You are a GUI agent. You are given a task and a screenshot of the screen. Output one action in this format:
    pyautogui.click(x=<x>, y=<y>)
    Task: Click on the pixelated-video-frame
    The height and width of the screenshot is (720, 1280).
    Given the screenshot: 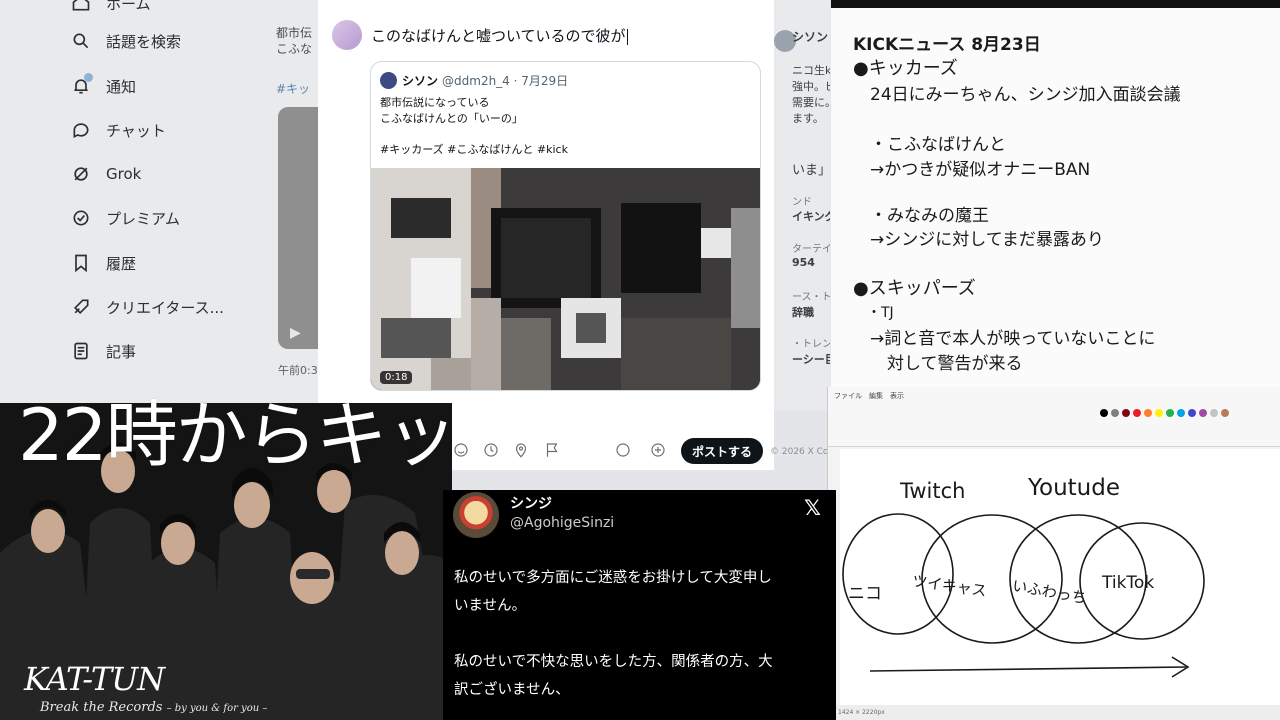 What is the action you would take?
    pyautogui.click(x=565, y=279)
    